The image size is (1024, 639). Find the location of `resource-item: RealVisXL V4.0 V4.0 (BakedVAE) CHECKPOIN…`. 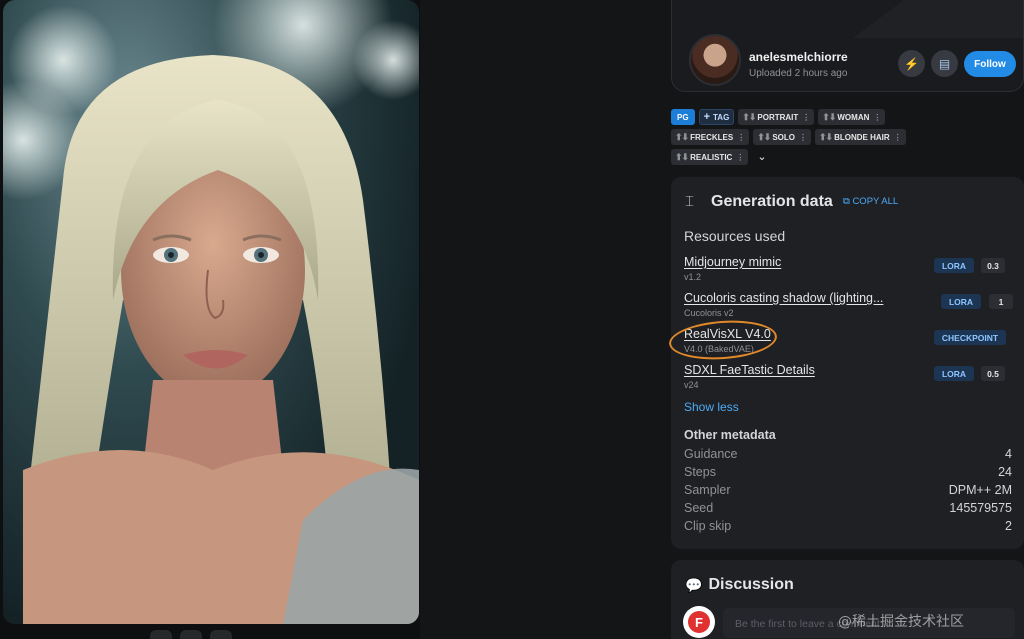

resource-item: RealVisXL V4.0 V4.0 (BakedVAE) CHECKPOIN… is located at coordinates (849, 343).